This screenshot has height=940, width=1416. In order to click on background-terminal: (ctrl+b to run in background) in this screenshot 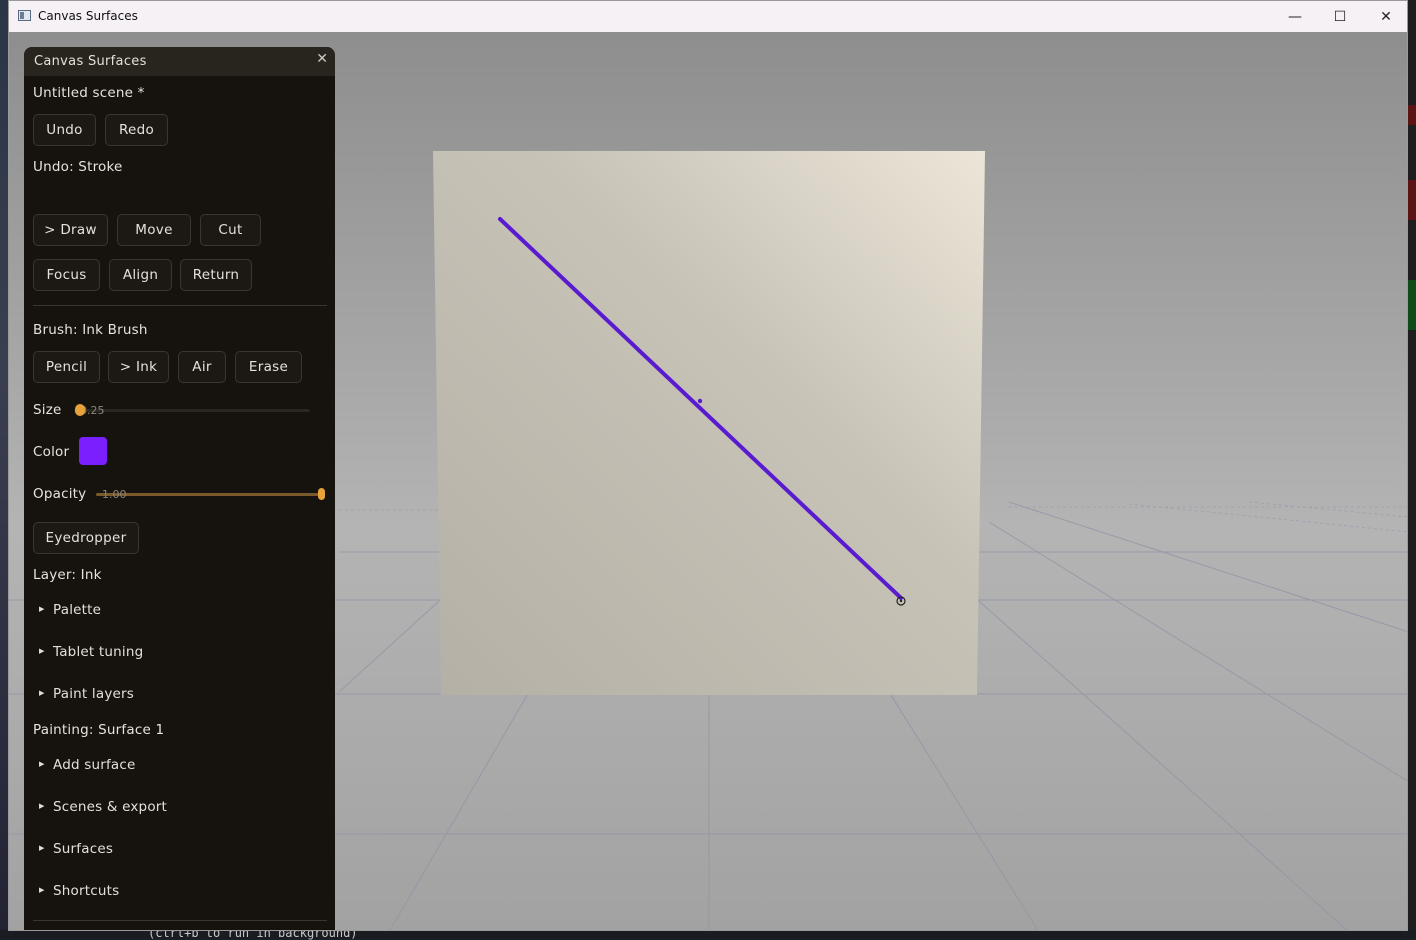, I will do `click(708, 933)`.